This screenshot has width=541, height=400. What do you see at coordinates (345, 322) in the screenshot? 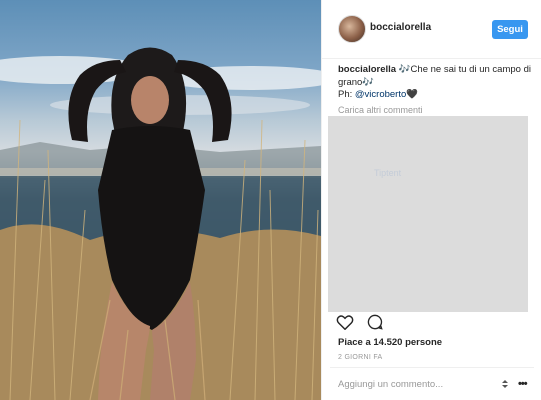
I see `heart-icon` at bounding box center [345, 322].